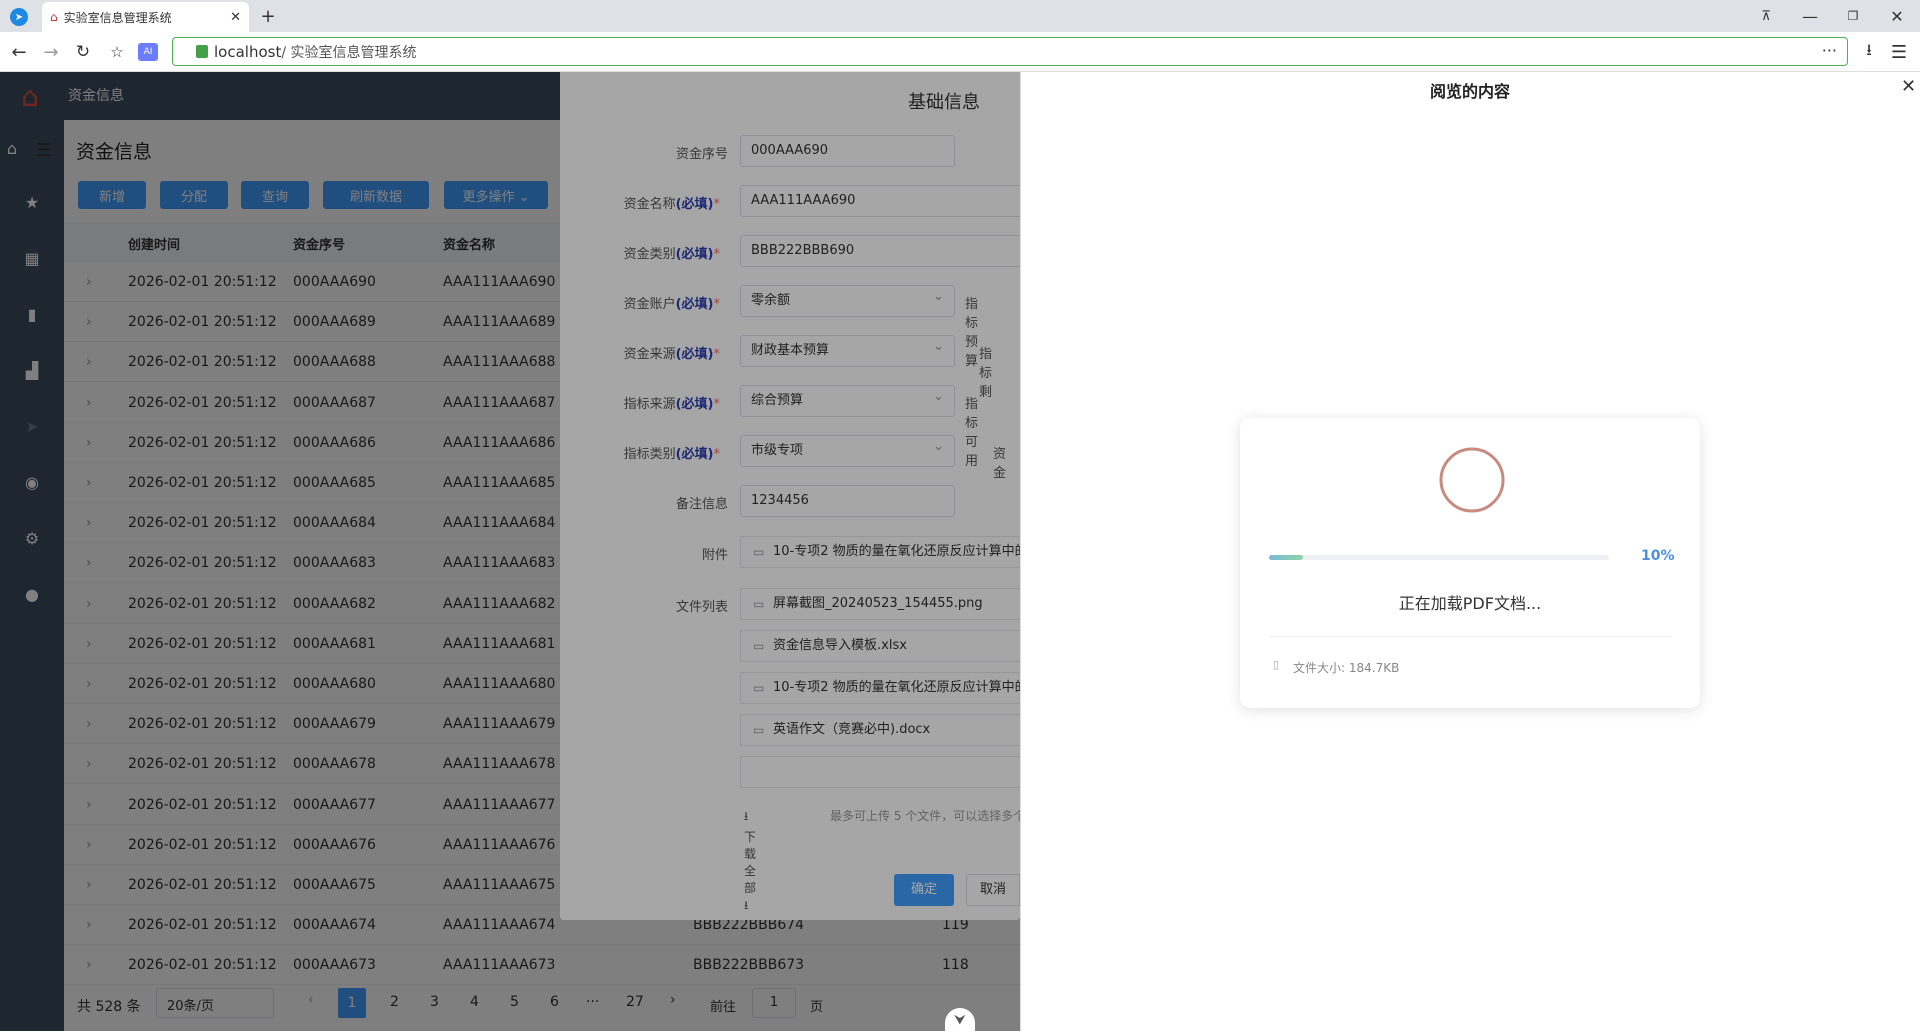 The height and width of the screenshot is (1032, 1920). Describe the element at coordinates (1346, 668) in the screenshot. I see `file-size: 文件大小: 184.7KB` at that location.